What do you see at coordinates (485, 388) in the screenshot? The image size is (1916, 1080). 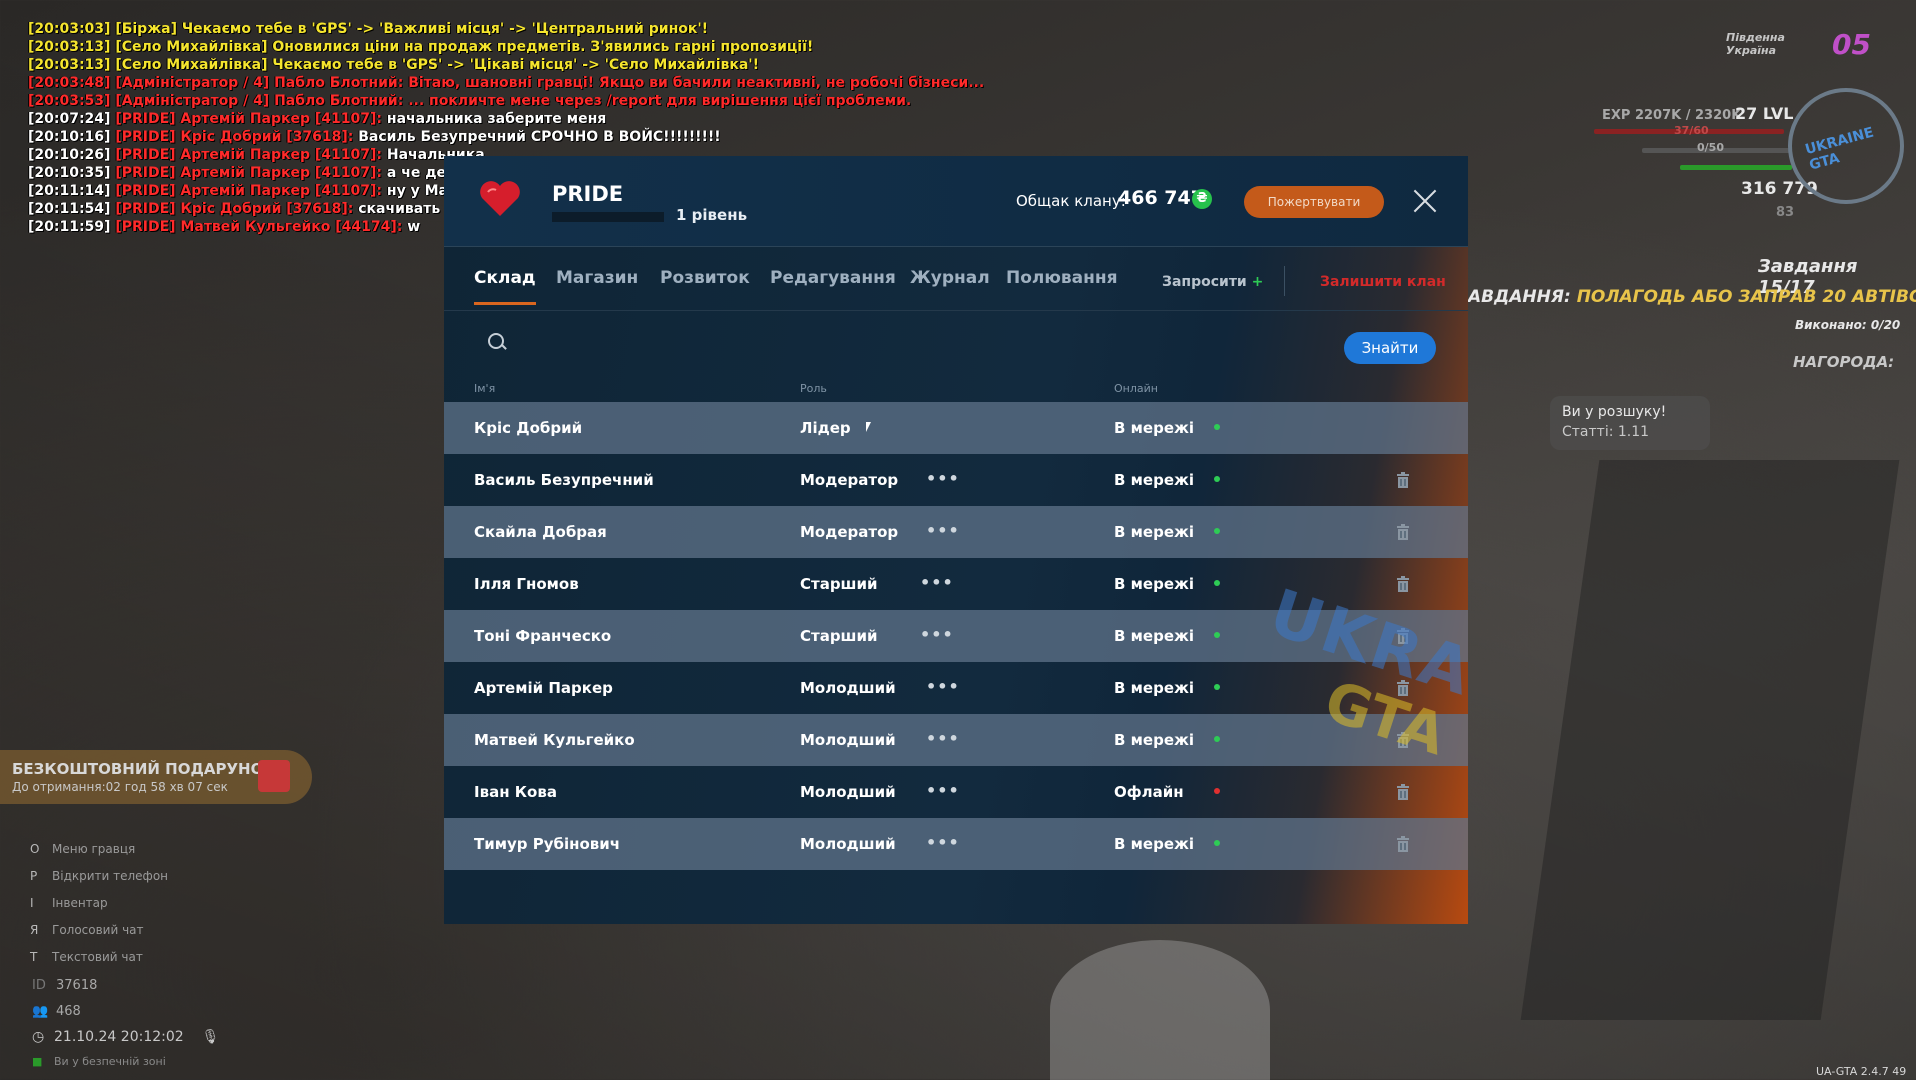 I see `column-name-header: Ім'я` at bounding box center [485, 388].